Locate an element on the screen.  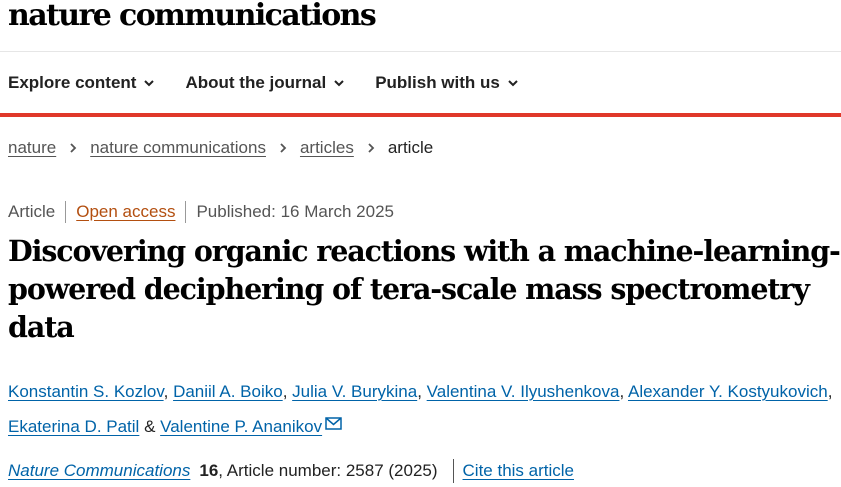
author-link: Daniil A. Boiko is located at coordinates (228, 391).